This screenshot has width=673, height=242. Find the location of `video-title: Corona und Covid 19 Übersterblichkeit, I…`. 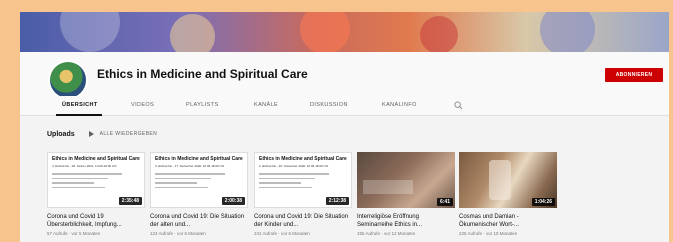

video-title: Corona und Covid 19 Übersterblichkeit, I… is located at coordinates (96, 221).